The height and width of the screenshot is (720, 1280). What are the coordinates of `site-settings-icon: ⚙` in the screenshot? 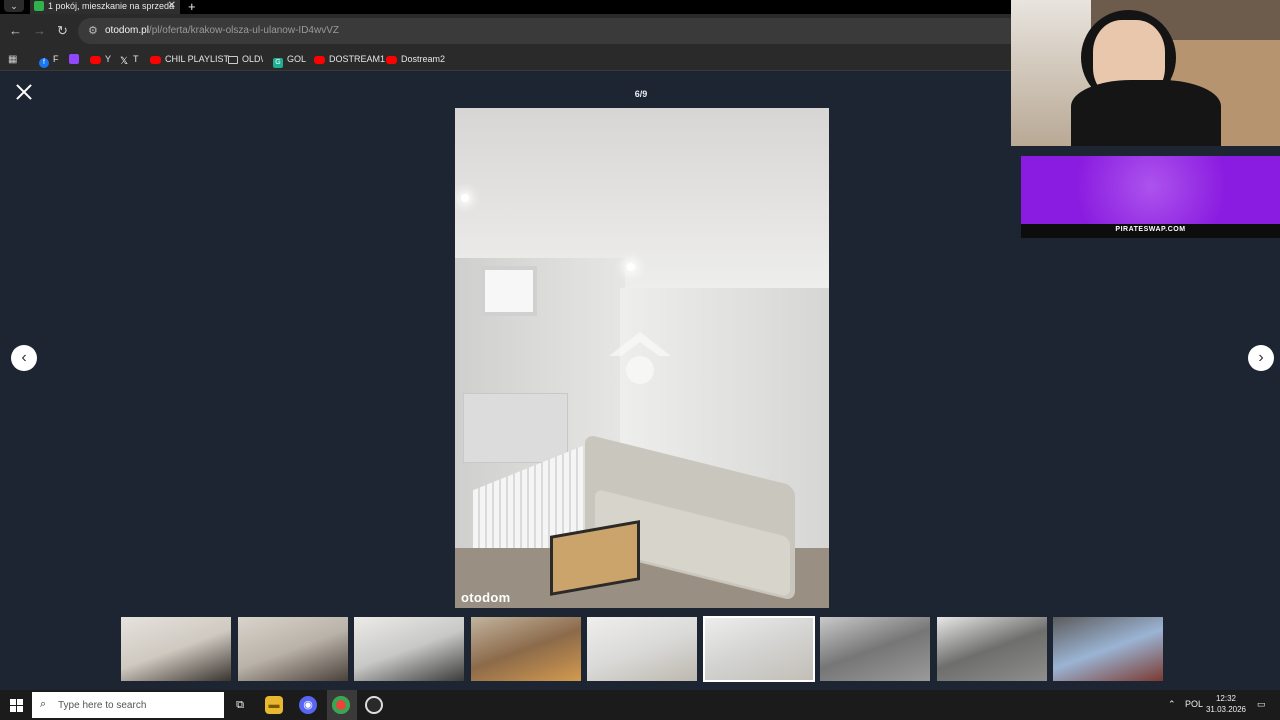 It's located at (93, 30).